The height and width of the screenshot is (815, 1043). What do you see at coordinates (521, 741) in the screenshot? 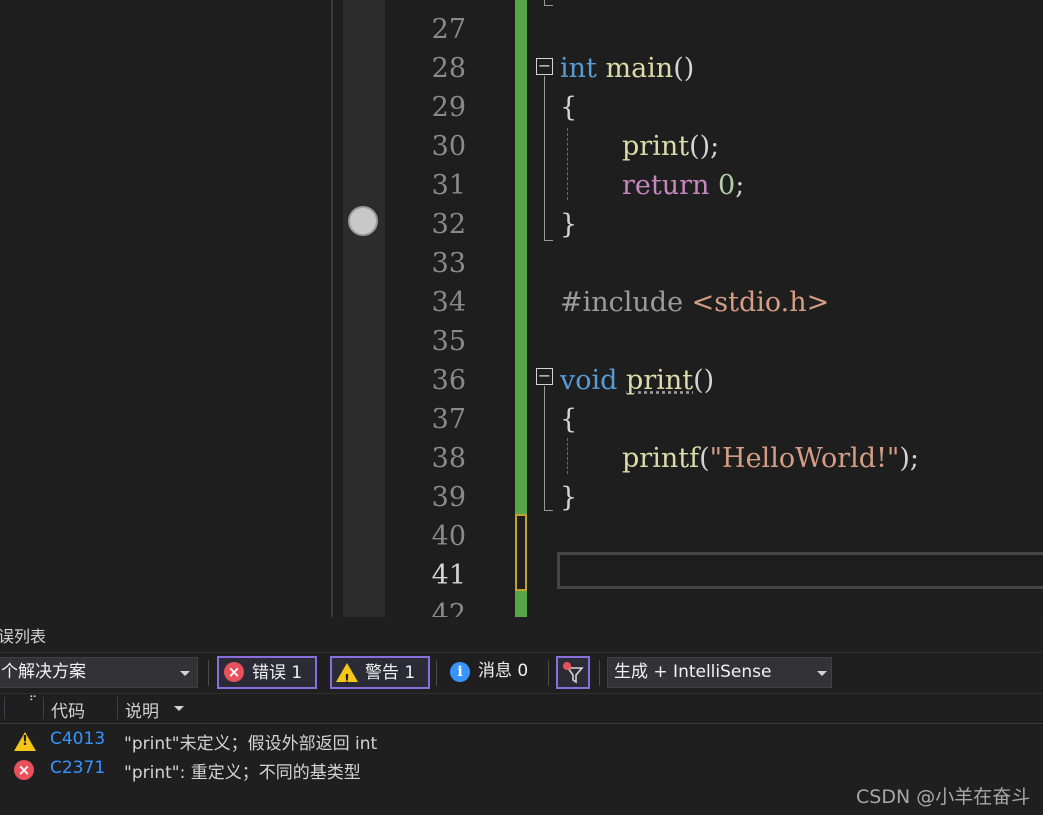
I see `table-row: ! C4013 "print"未定义；假设外部返回 int` at bounding box center [521, 741].